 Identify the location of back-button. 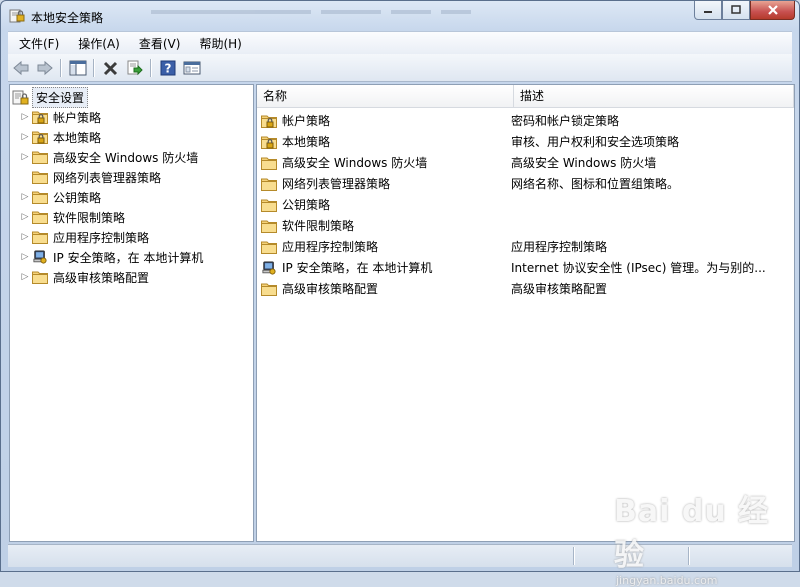
(21, 68).